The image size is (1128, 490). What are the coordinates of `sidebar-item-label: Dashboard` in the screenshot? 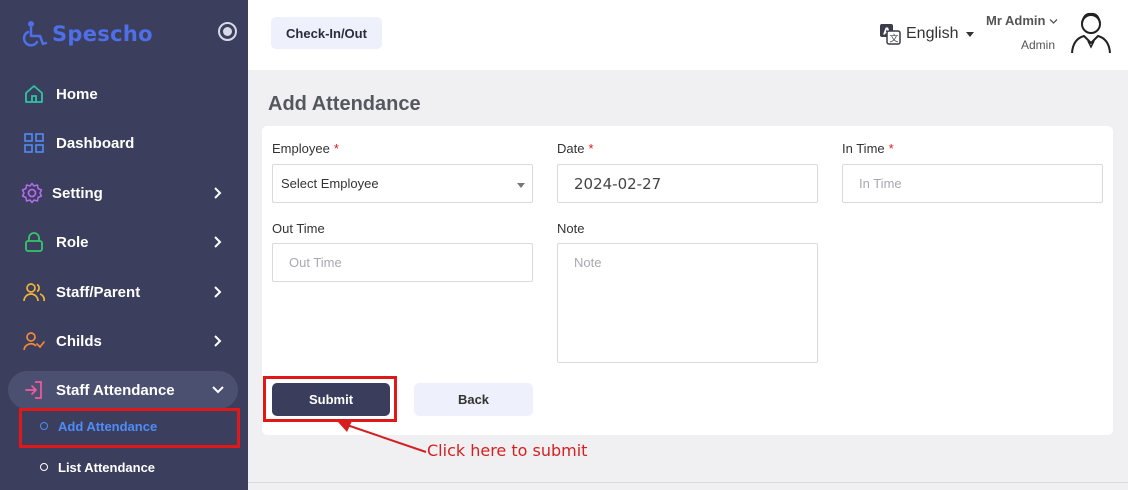 It's located at (95, 143).